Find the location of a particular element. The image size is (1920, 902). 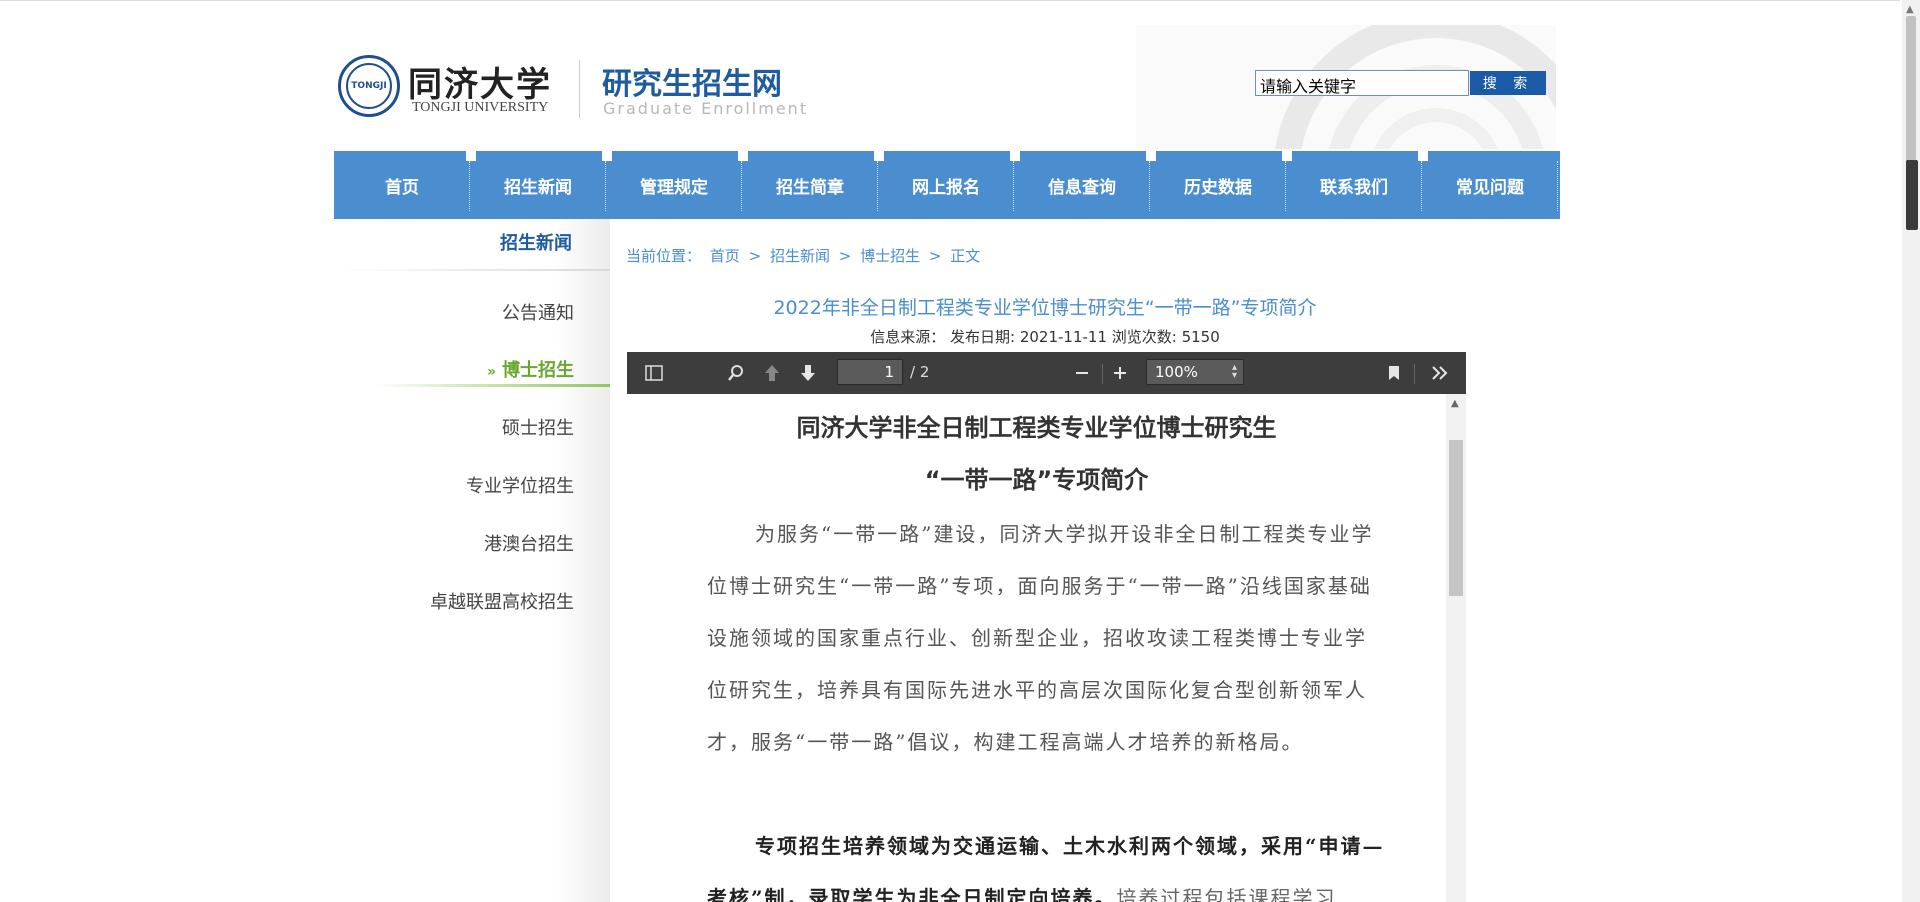

seal-inner: TONGJI is located at coordinates (369, 86).